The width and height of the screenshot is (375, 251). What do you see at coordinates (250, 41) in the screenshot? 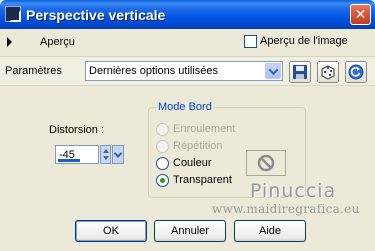
I see `image-preview-checkbox` at bounding box center [250, 41].